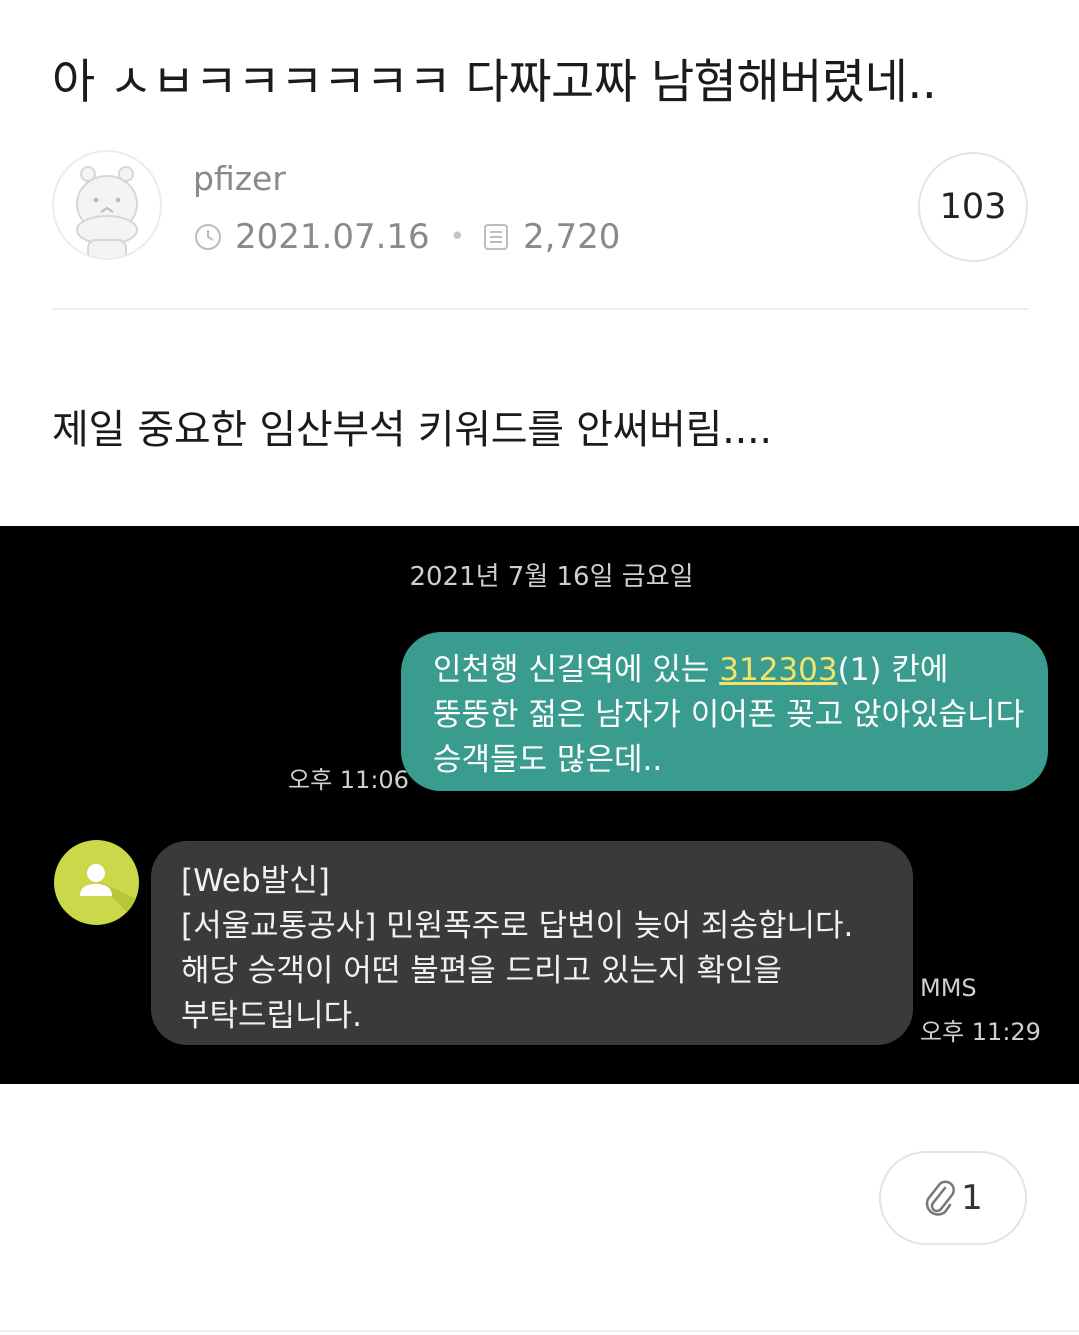  I want to click on outgoing-line-3: 승객들도 많은데.., so click(548, 760).